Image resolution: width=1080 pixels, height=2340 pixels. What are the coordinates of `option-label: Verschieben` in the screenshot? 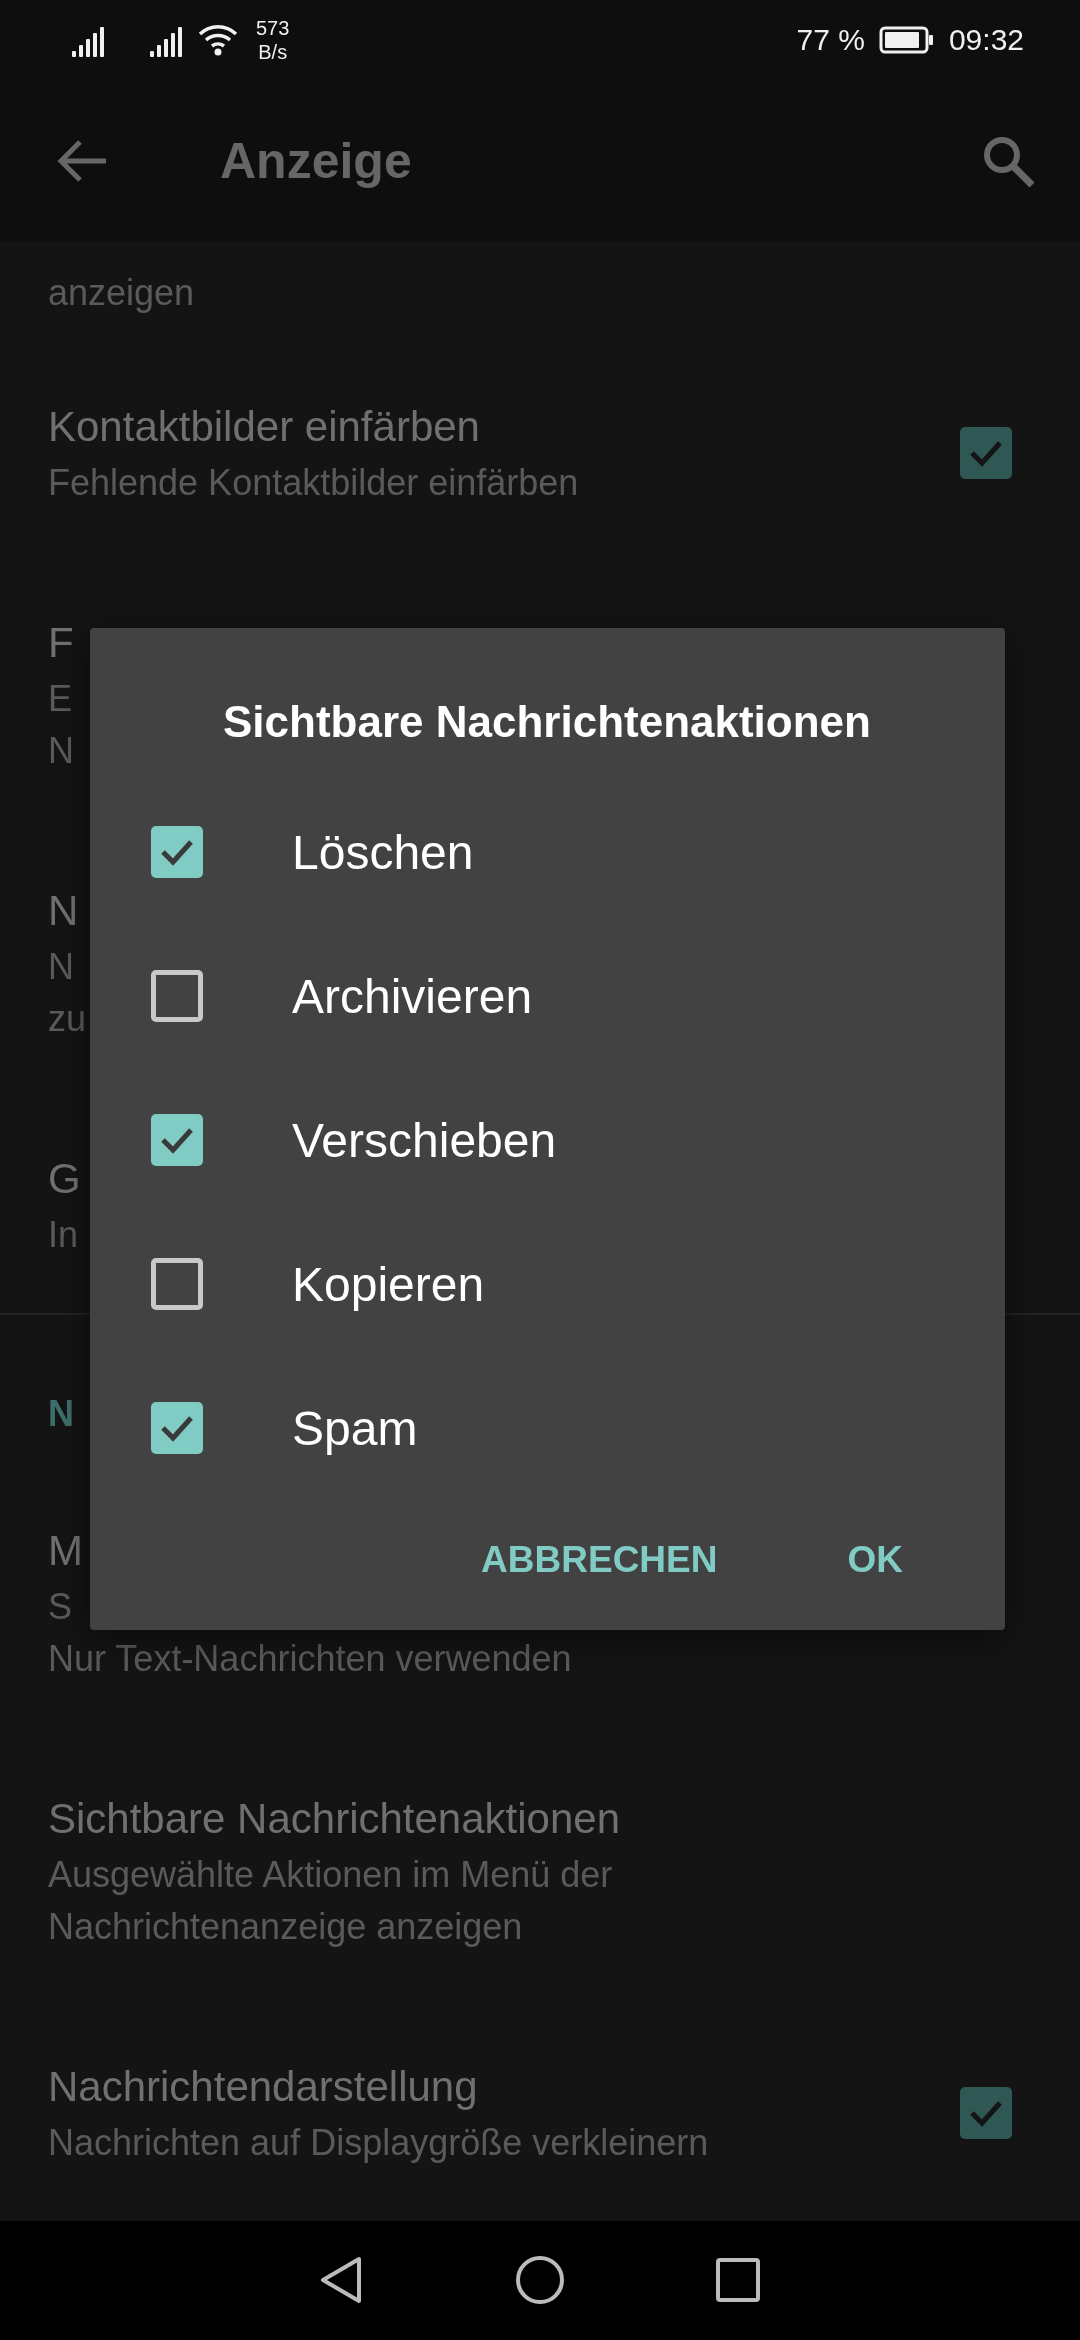 It's located at (424, 1140).